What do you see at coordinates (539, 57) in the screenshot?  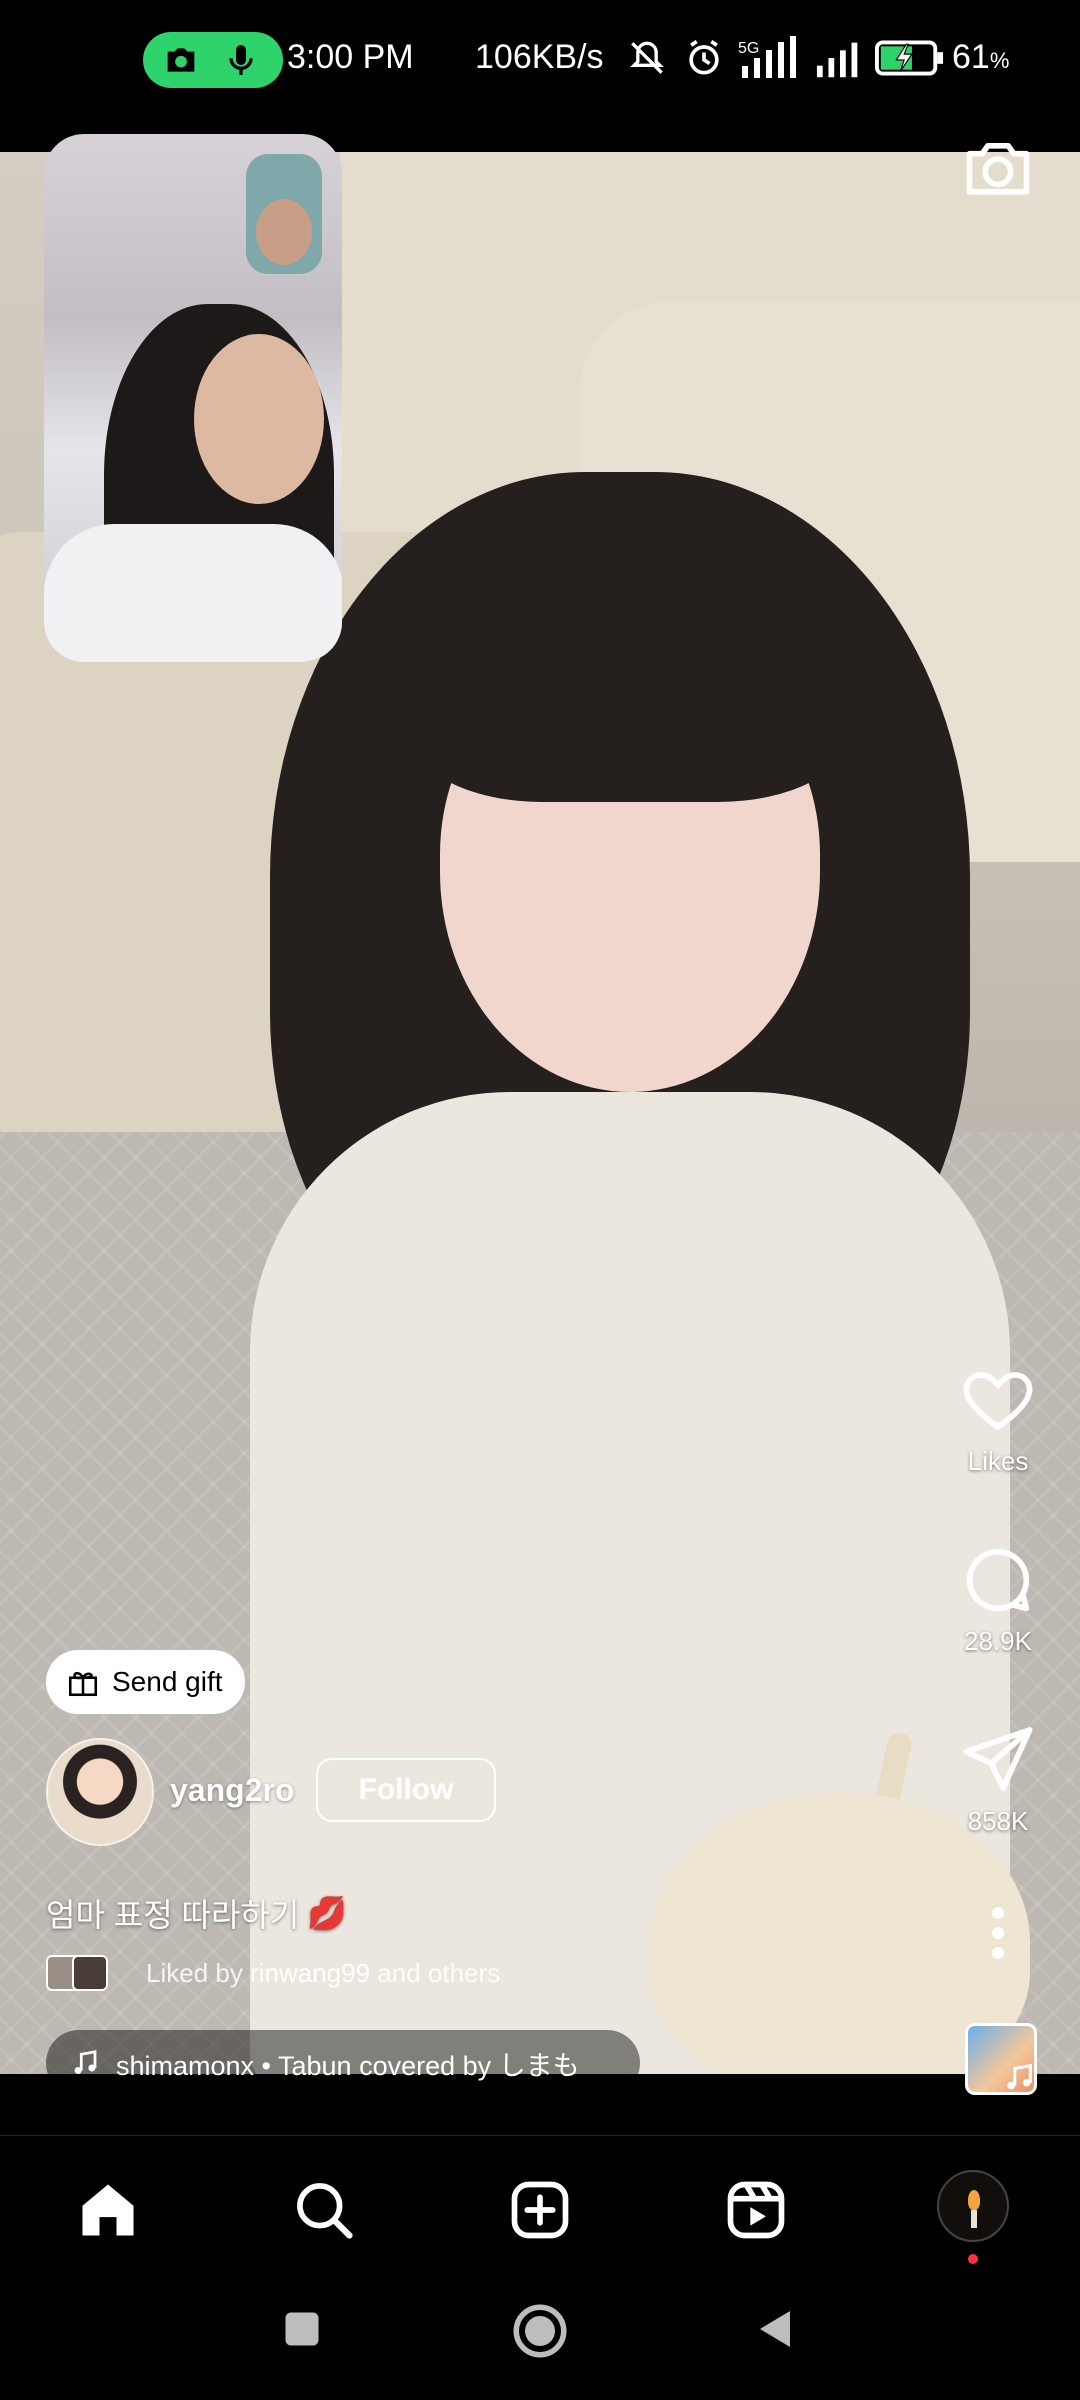 I see `network-speed: 106KB/s` at bounding box center [539, 57].